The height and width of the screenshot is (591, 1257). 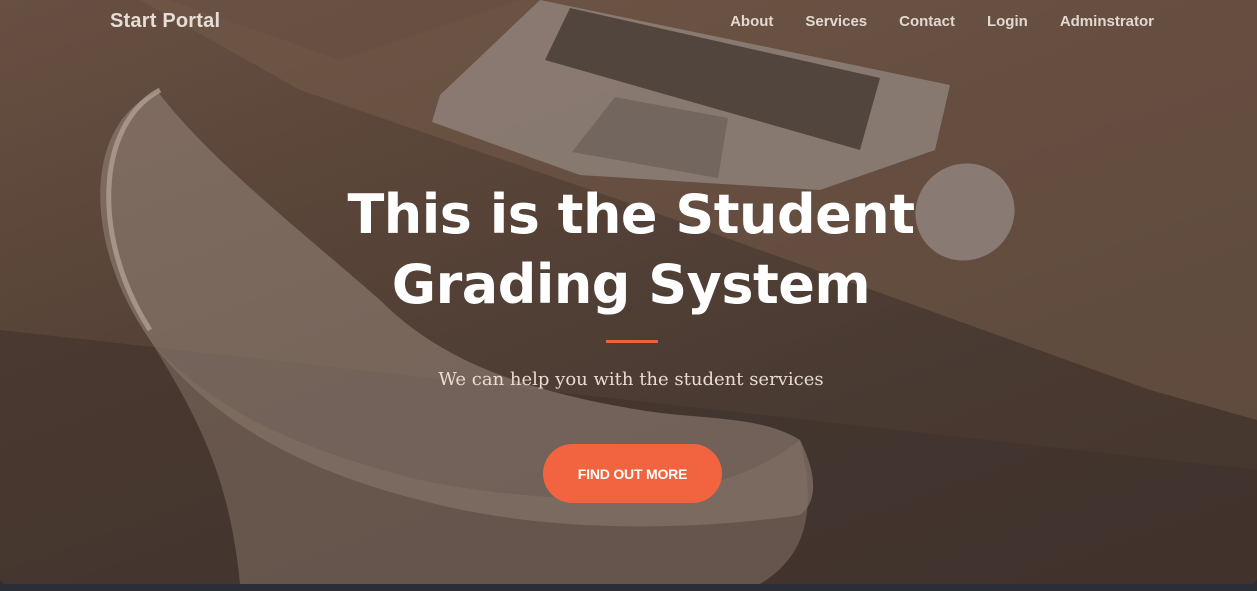 I want to click on nav-link-services: Services, so click(x=836, y=21).